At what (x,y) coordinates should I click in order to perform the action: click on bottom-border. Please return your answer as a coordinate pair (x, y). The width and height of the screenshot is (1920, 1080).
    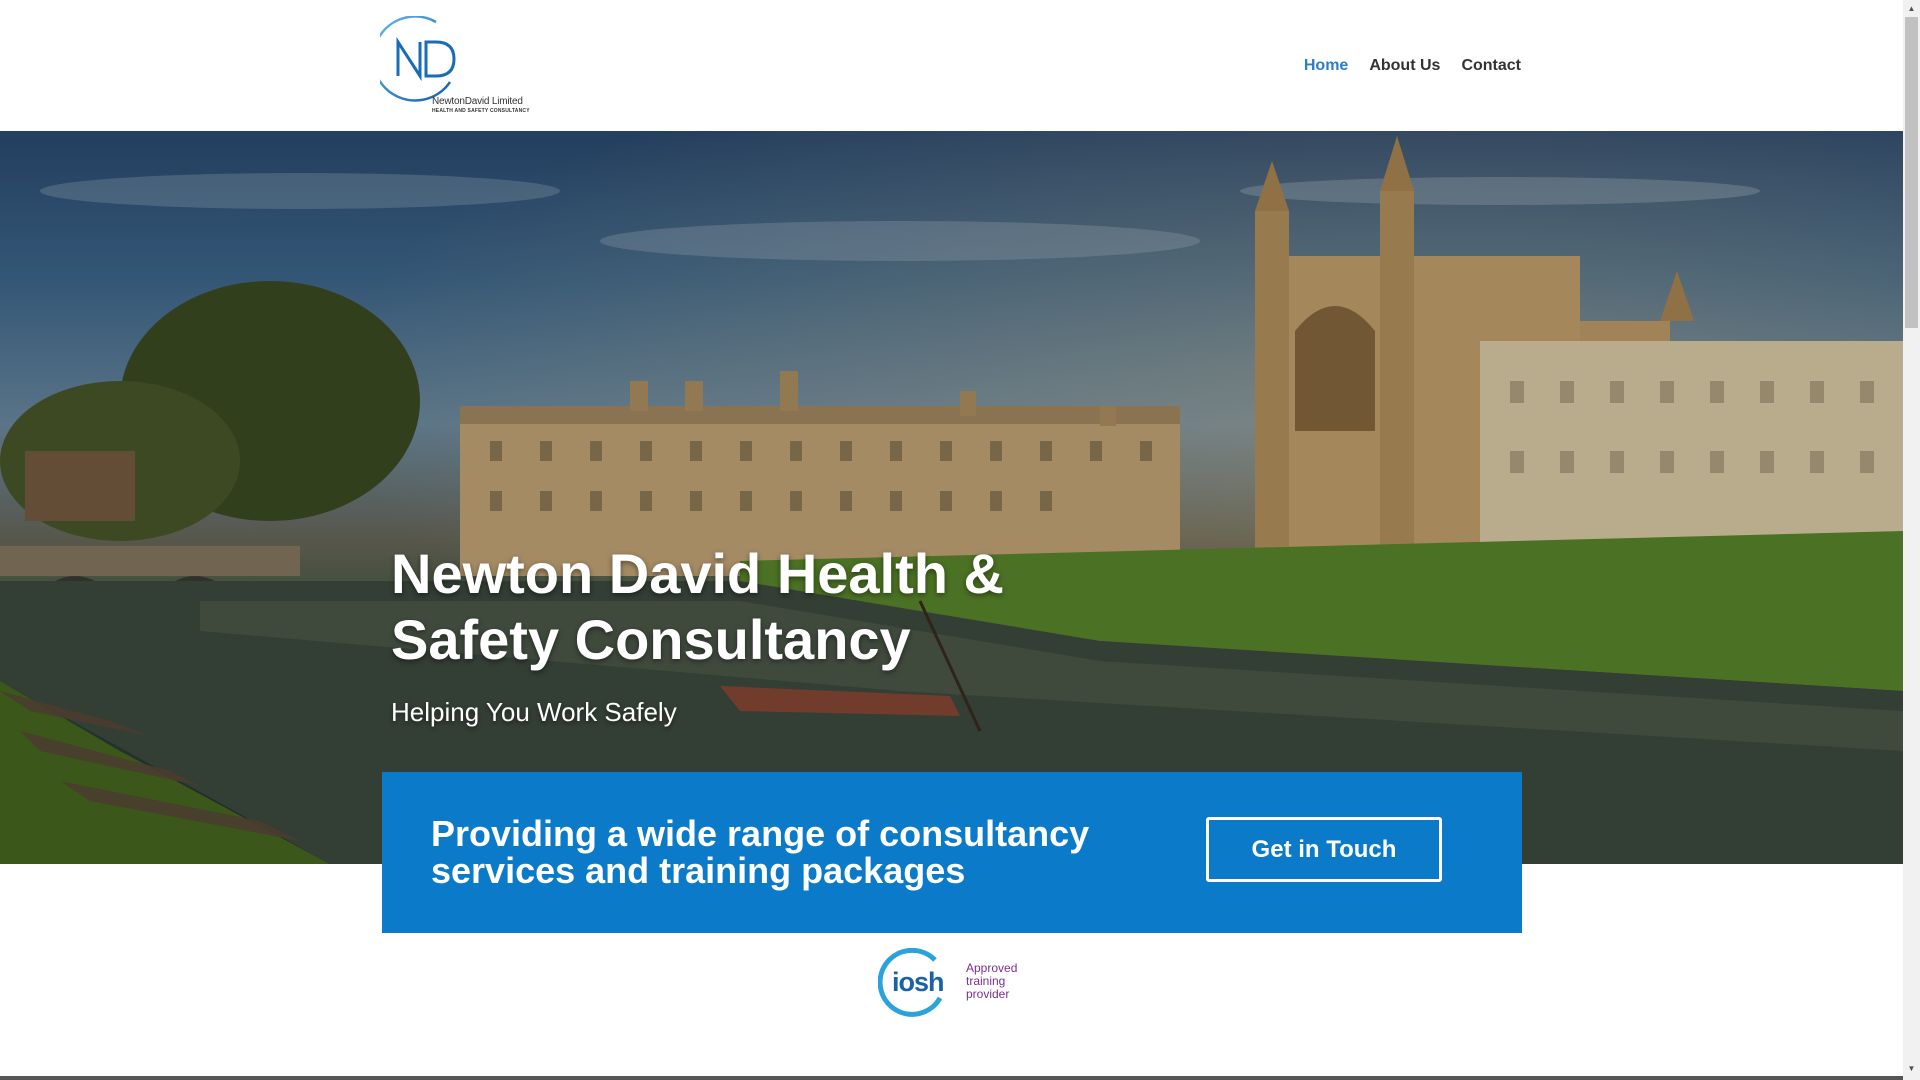
    Looking at the image, I should click on (951, 1078).